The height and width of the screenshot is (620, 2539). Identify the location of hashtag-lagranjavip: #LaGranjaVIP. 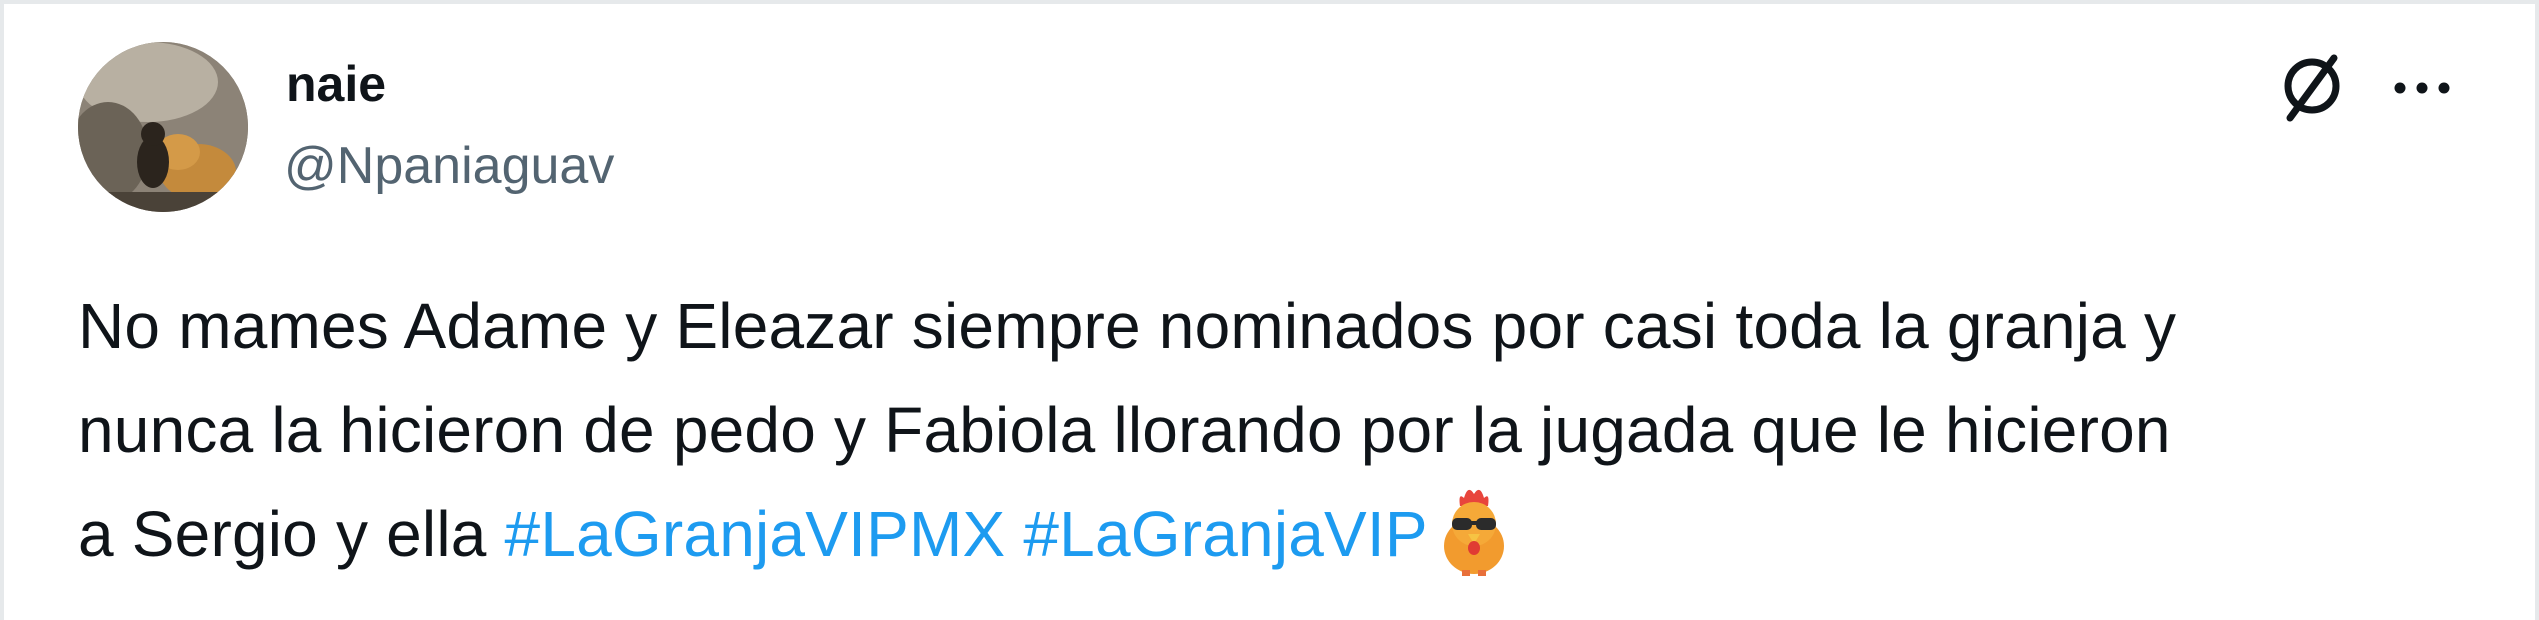
(1225, 534).